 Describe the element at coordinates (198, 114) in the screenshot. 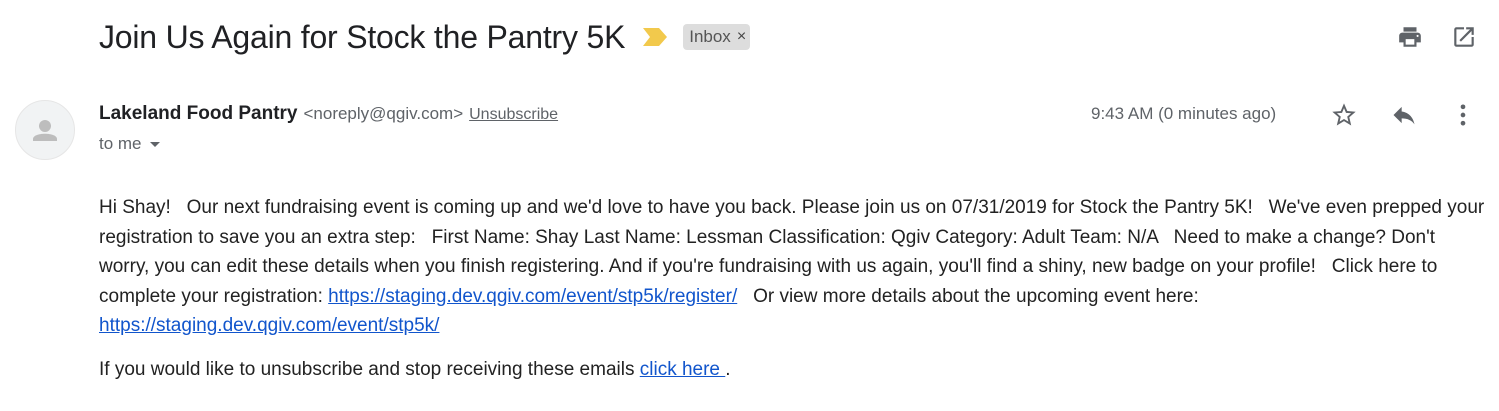

I see `sender-name: Lakeland Food Pantry` at that location.